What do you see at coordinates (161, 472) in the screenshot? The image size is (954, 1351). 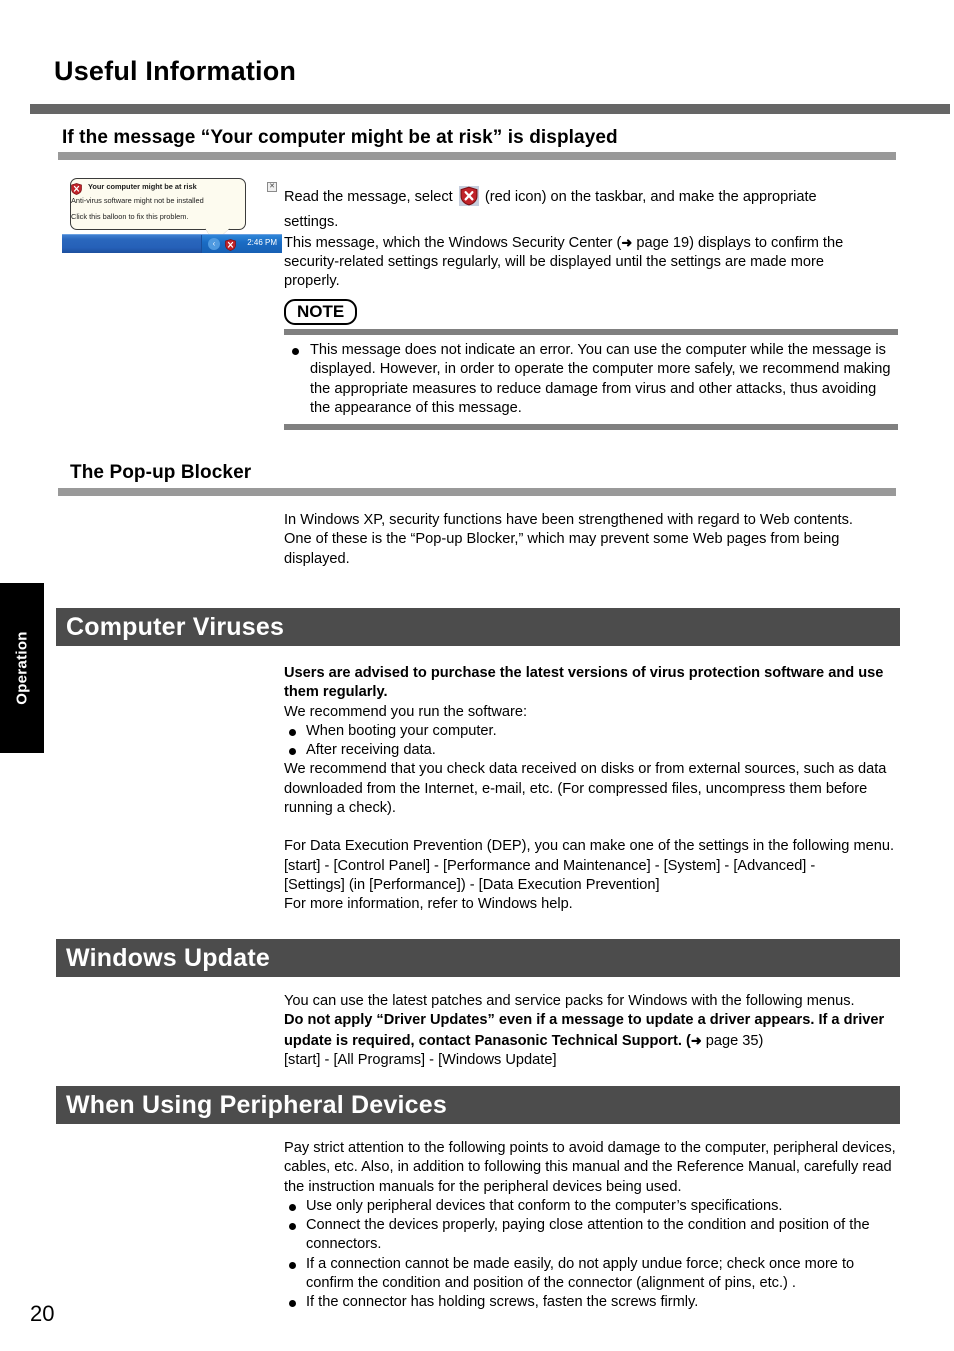 I see `heading-popup-blocker: The Pop-up Blocker` at bounding box center [161, 472].